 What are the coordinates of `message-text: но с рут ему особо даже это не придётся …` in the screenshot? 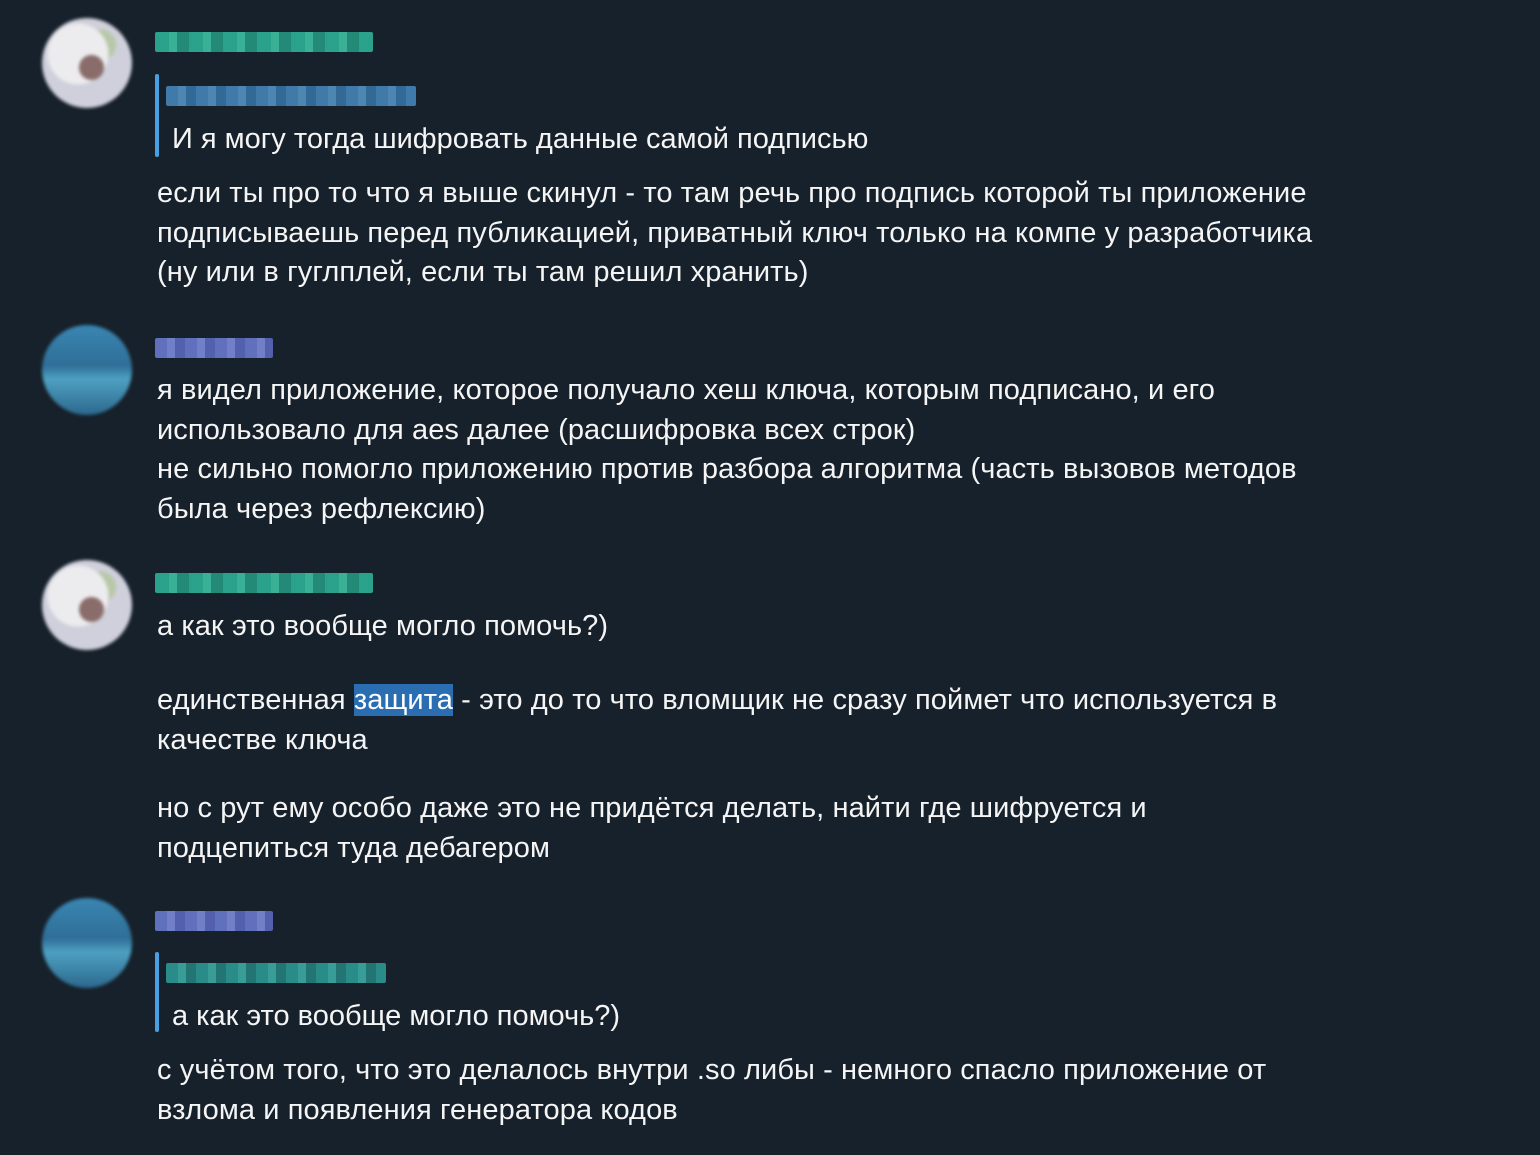 It's located at (652, 828).